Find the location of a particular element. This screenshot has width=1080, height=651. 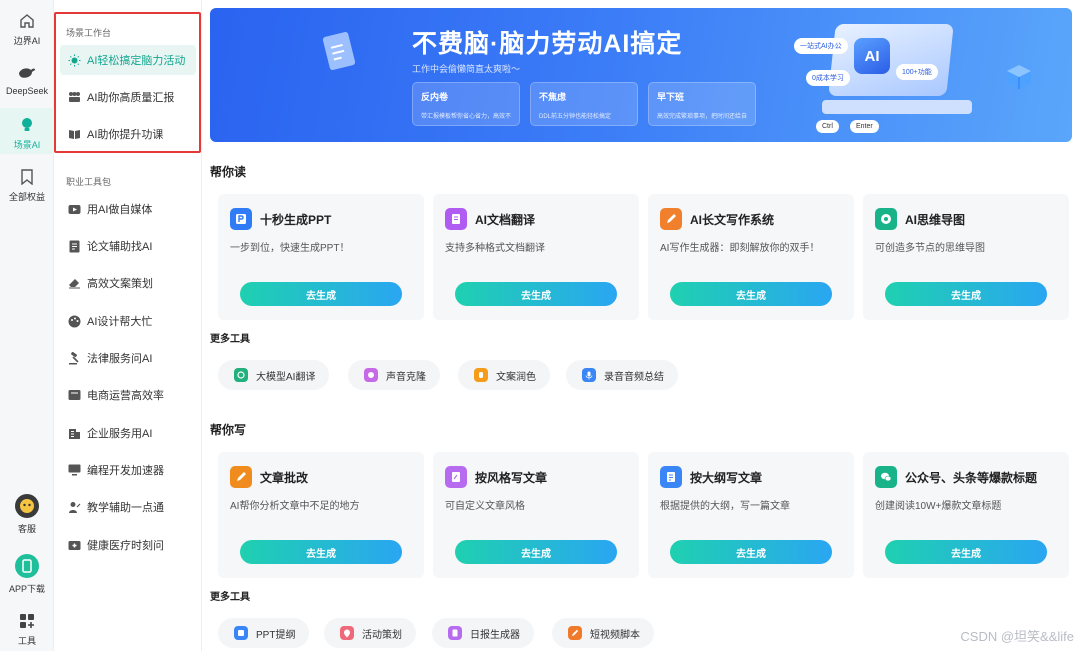

rail-item-scene-ai: 场景AI is located at coordinates (27, 131).